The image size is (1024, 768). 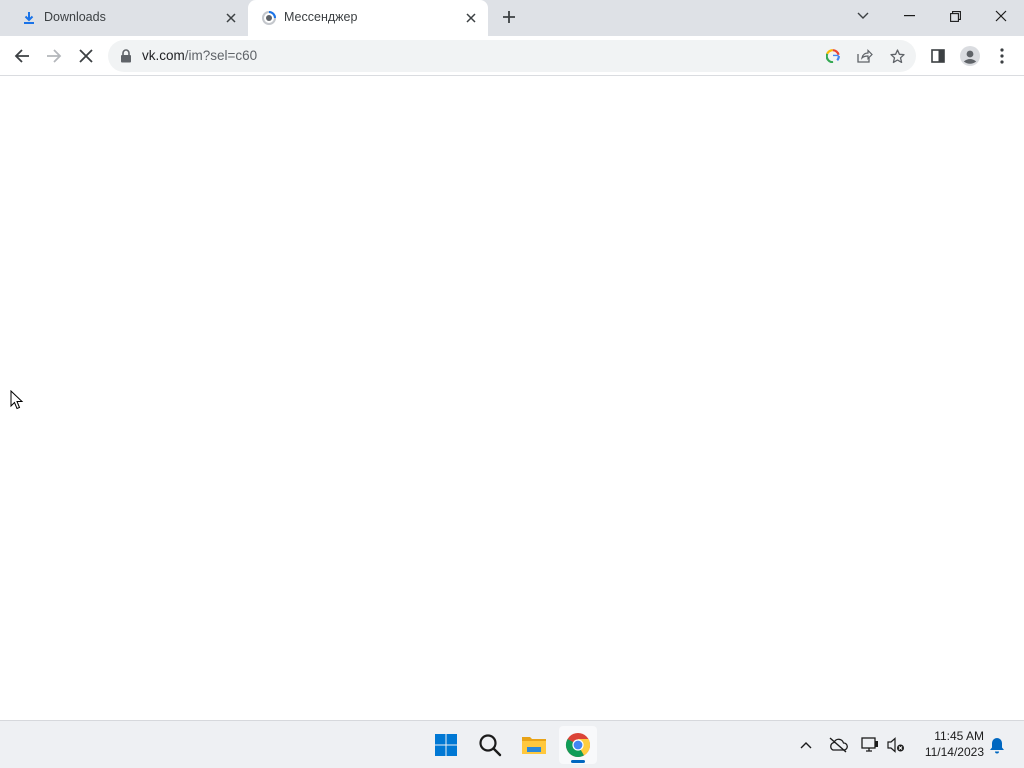 What do you see at coordinates (1002, 56) in the screenshot?
I see `more-menu-button` at bounding box center [1002, 56].